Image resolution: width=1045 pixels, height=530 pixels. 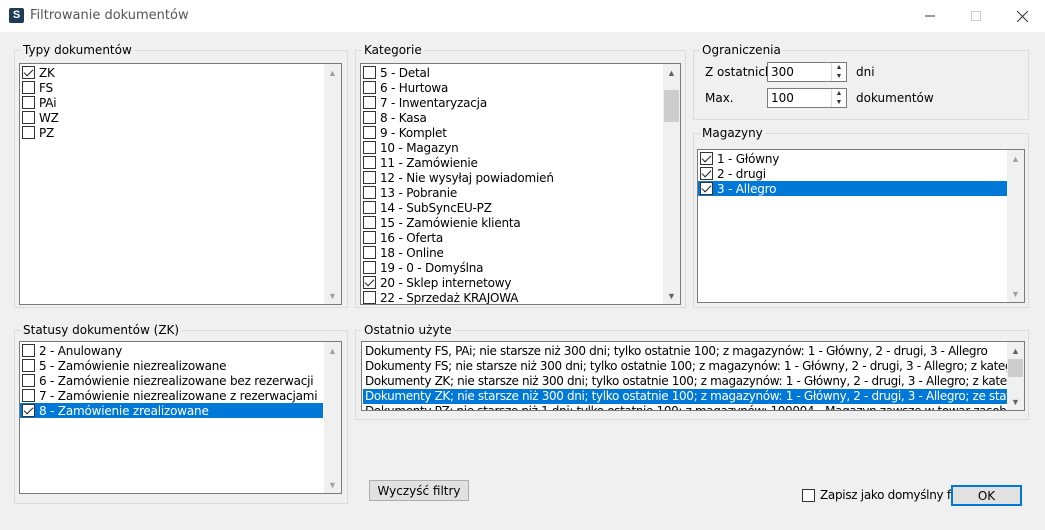 I want to click on days-input, so click(x=798, y=72).